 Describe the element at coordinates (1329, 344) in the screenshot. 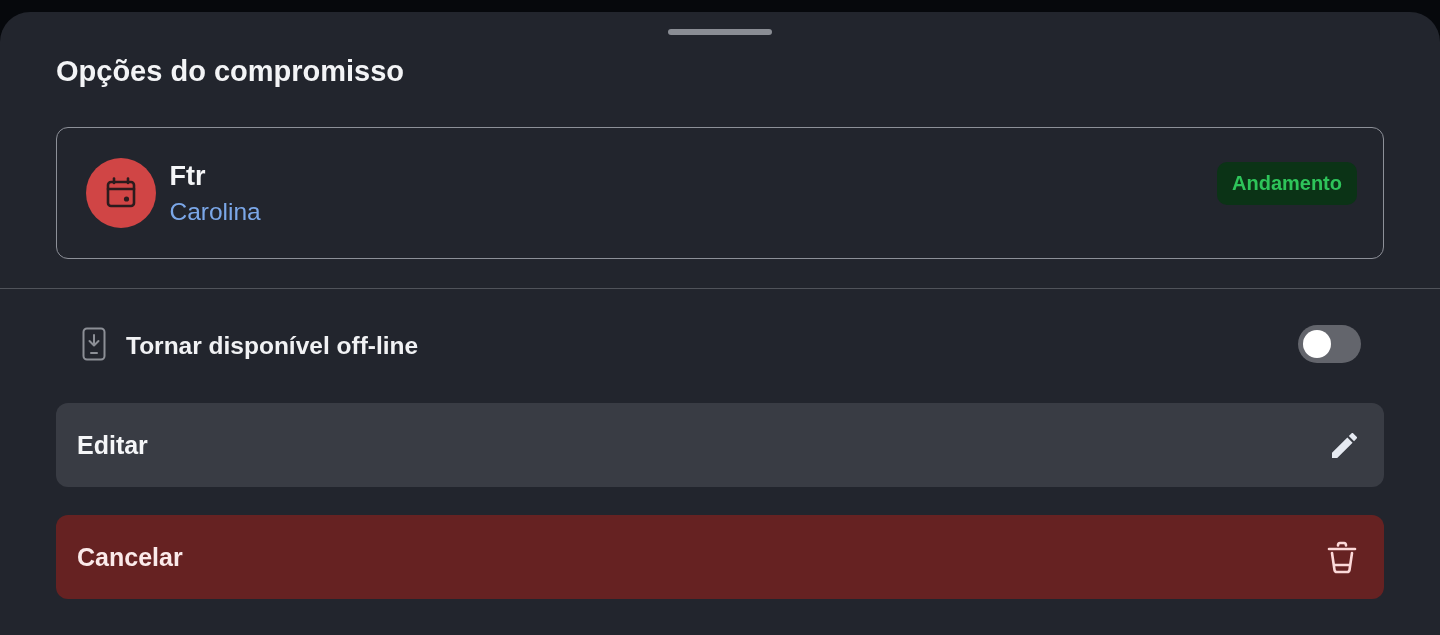

I see `offline-switch` at that location.